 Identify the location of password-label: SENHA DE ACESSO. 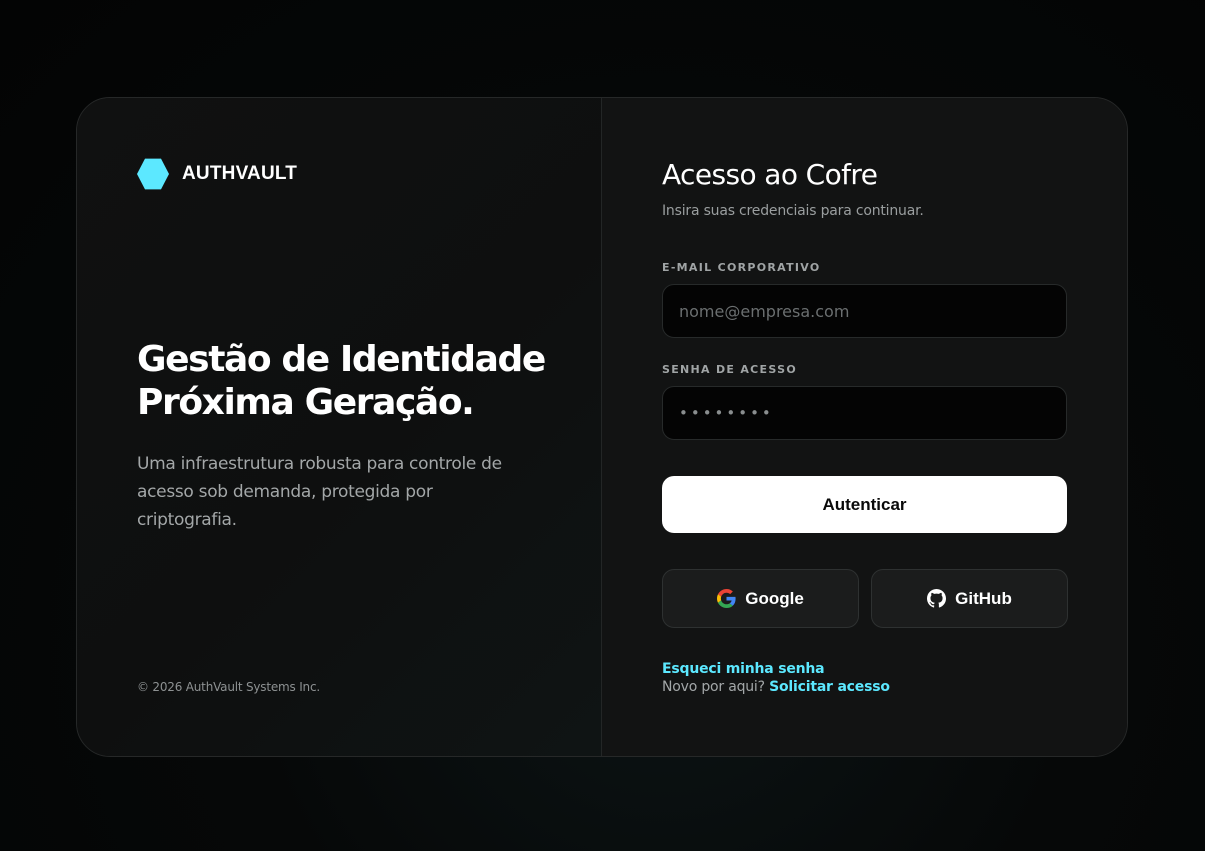
(729, 369).